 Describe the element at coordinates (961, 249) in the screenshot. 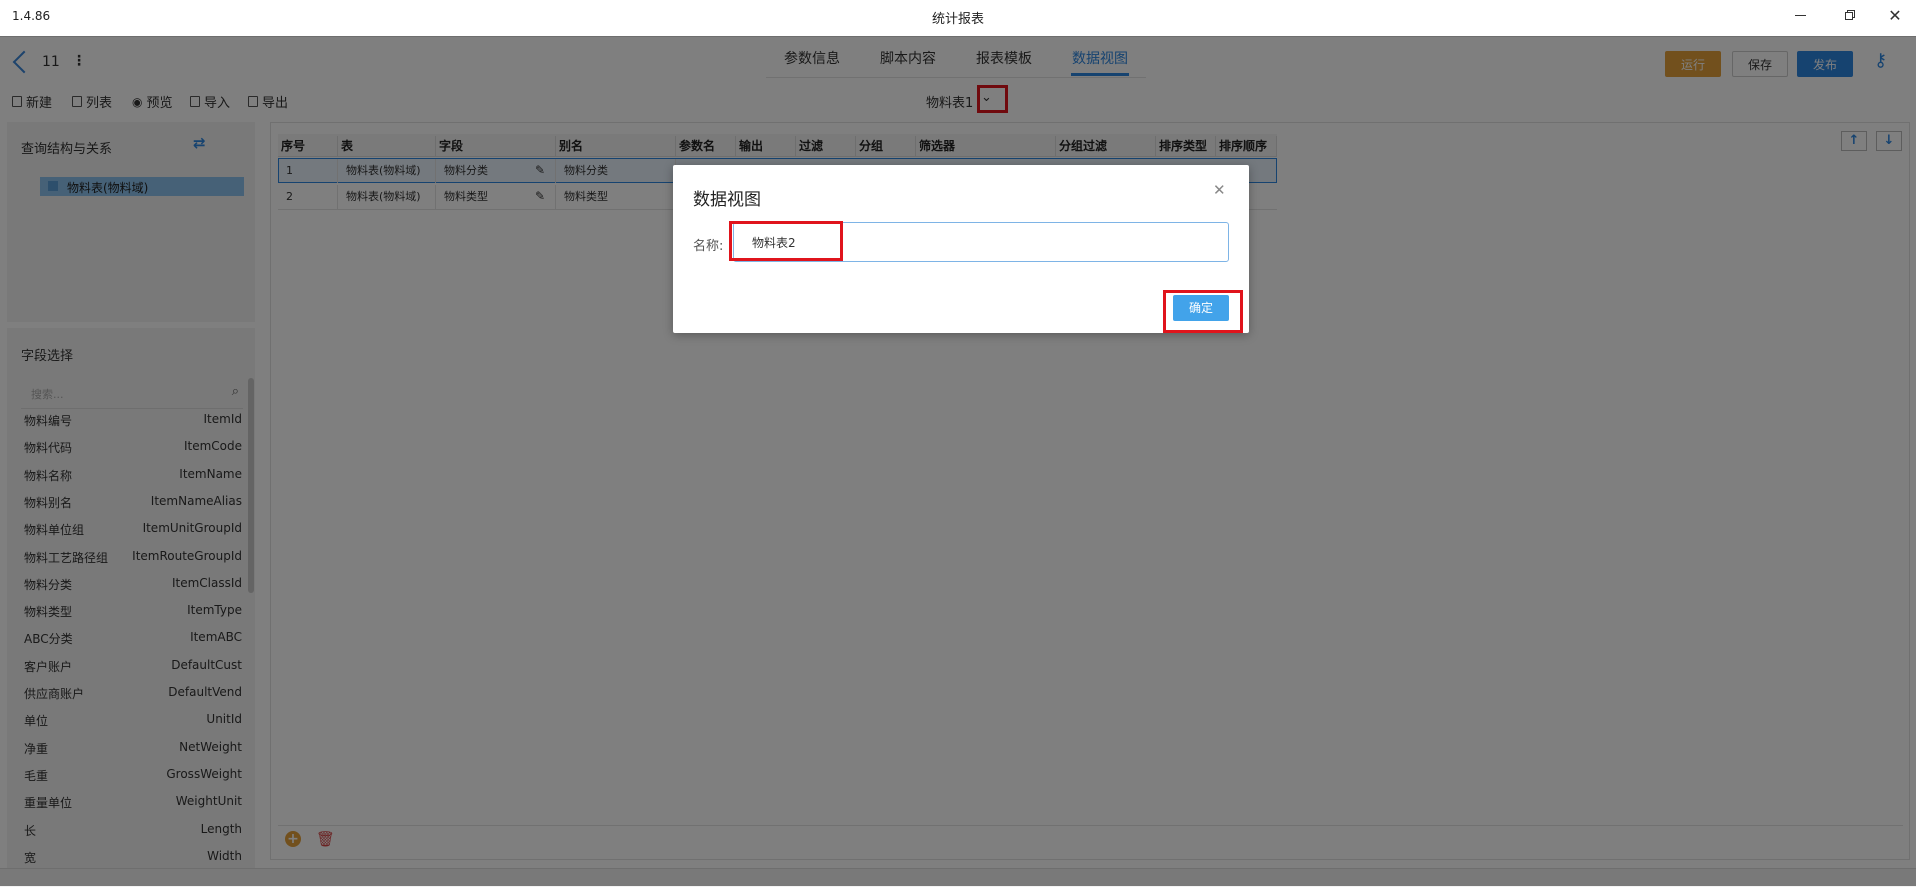

I see `data-view-dialog: 数据视图 ✕ 名称: 确定` at that location.